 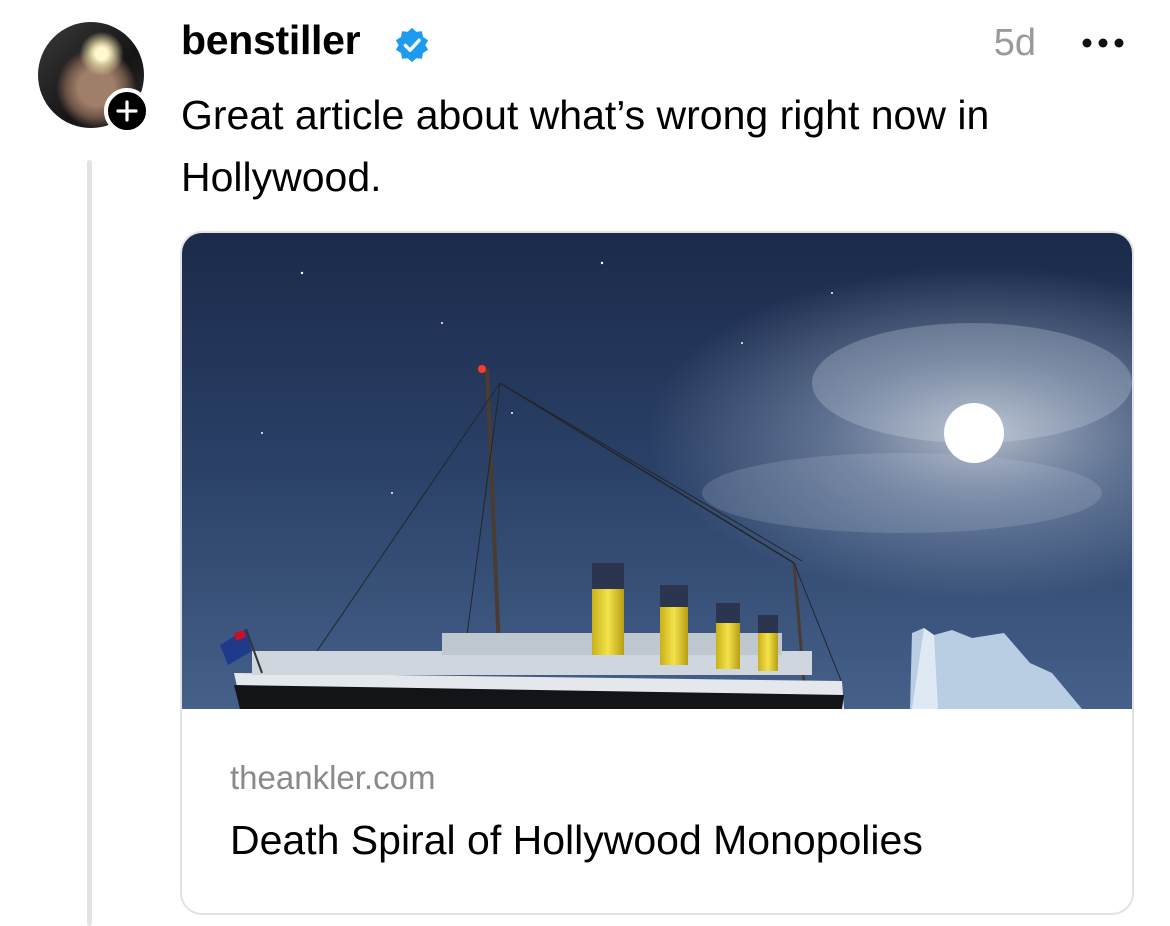 I want to click on link-headline: Death Spiral of Hollywood Monopolies, so click(x=576, y=840).